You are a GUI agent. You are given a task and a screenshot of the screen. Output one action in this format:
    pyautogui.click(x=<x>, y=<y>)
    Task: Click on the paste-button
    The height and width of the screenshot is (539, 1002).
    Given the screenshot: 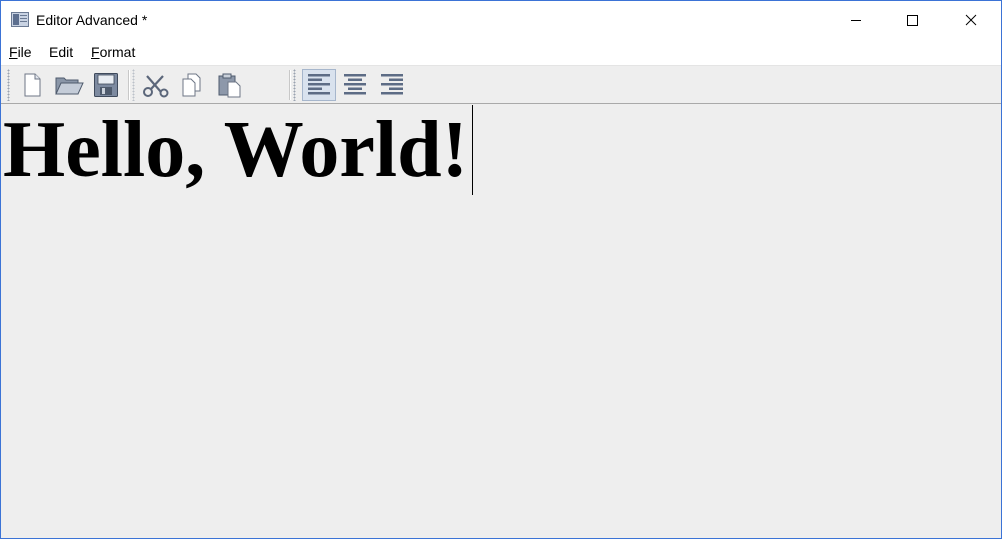 What is the action you would take?
    pyautogui.click(x=230, y=85)
    